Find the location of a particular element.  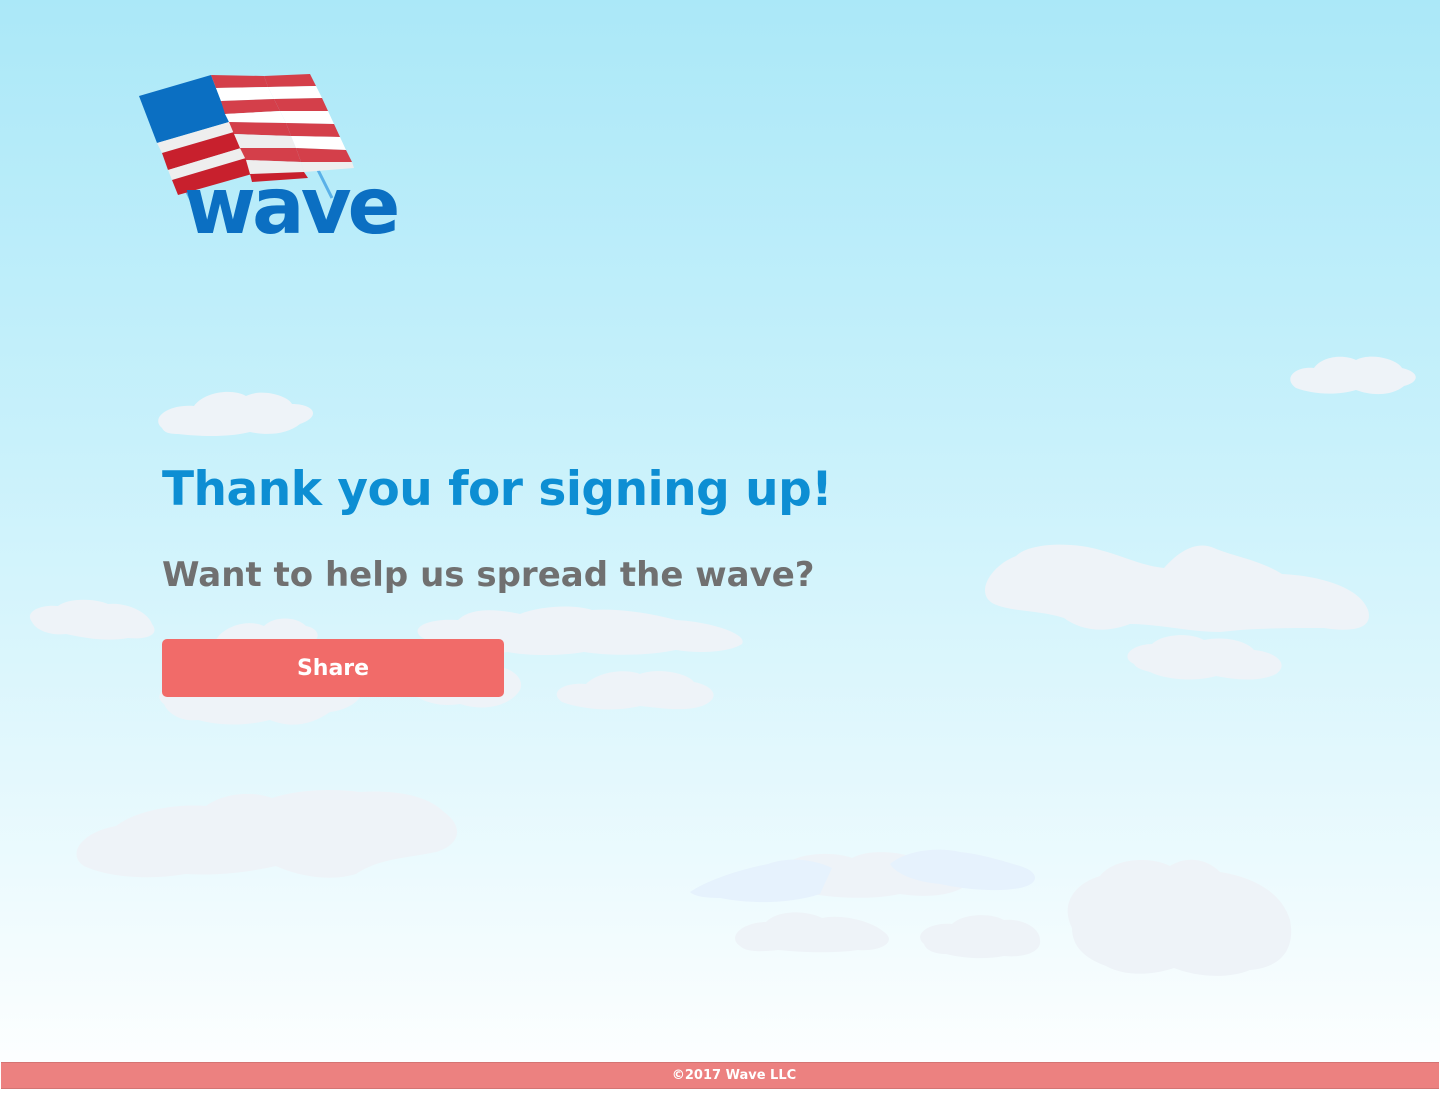

wave-logo: wave is located at coordinates (286, 165).